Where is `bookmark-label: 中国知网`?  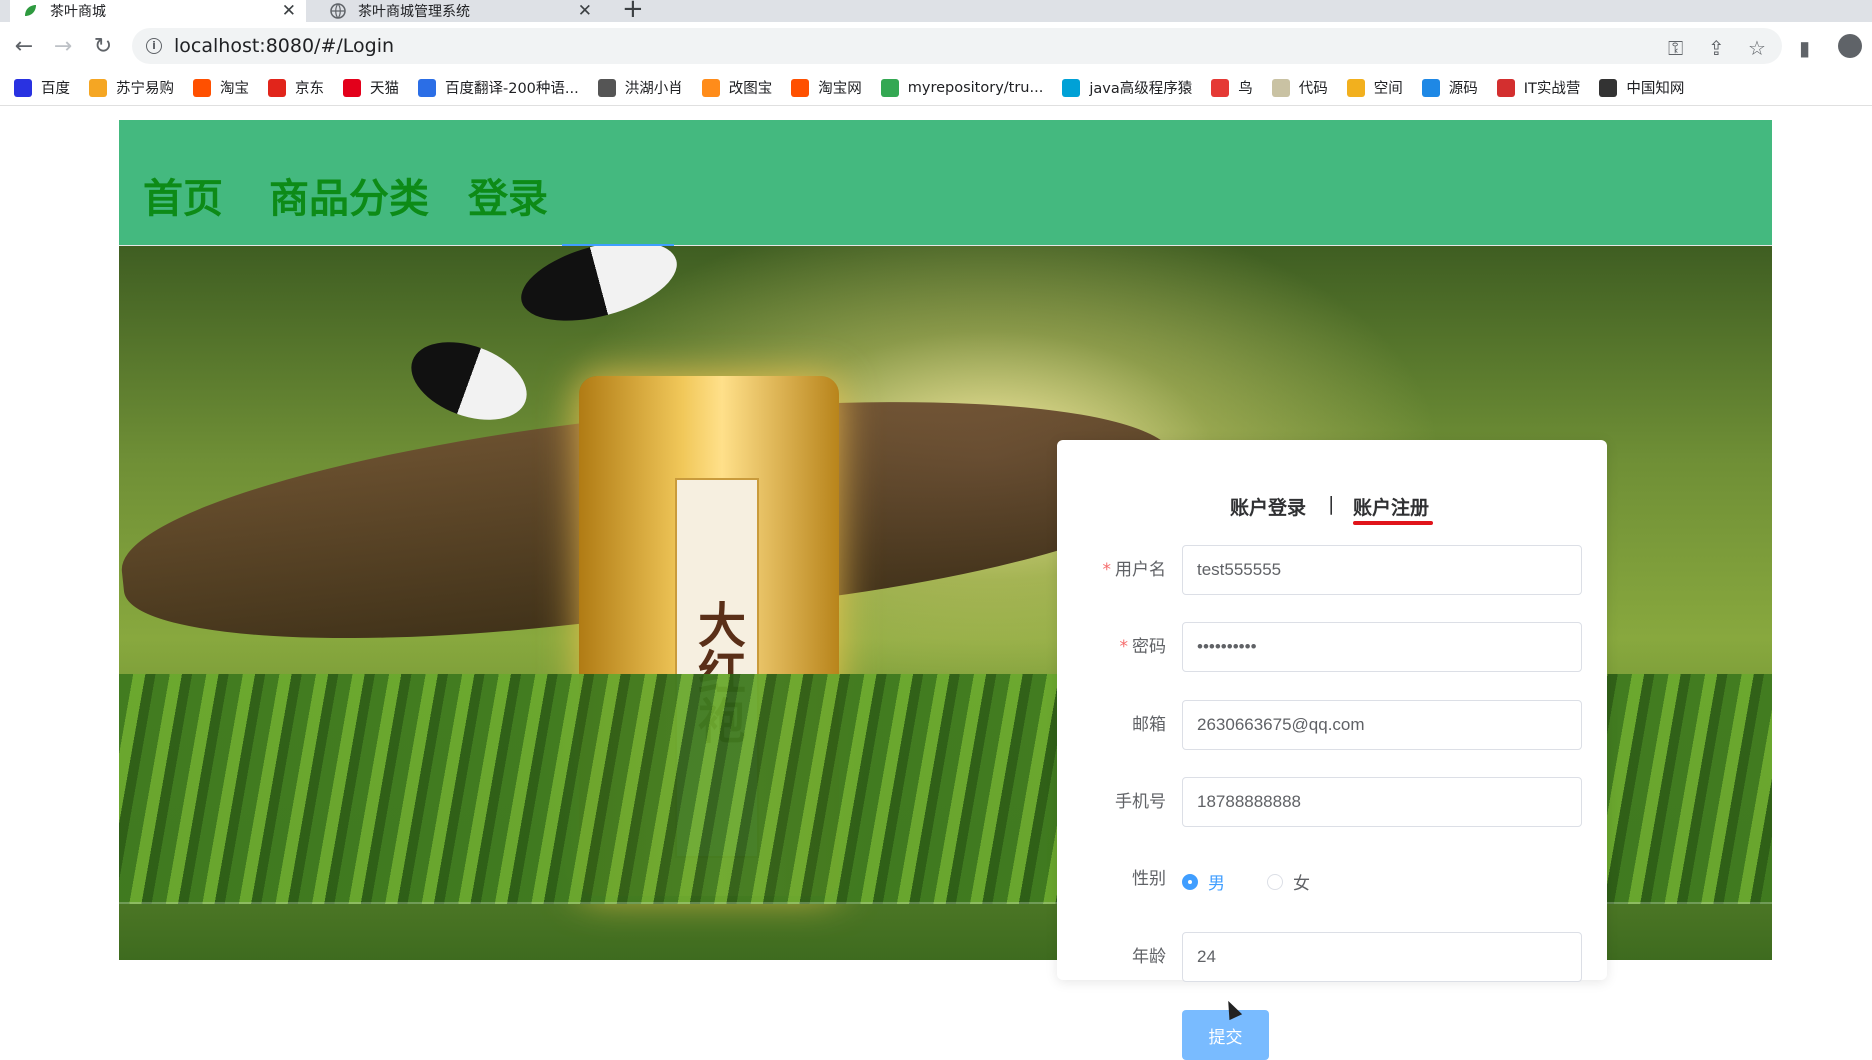 bookmark-label: 中国知网 is located at coordinates (1655, 89).